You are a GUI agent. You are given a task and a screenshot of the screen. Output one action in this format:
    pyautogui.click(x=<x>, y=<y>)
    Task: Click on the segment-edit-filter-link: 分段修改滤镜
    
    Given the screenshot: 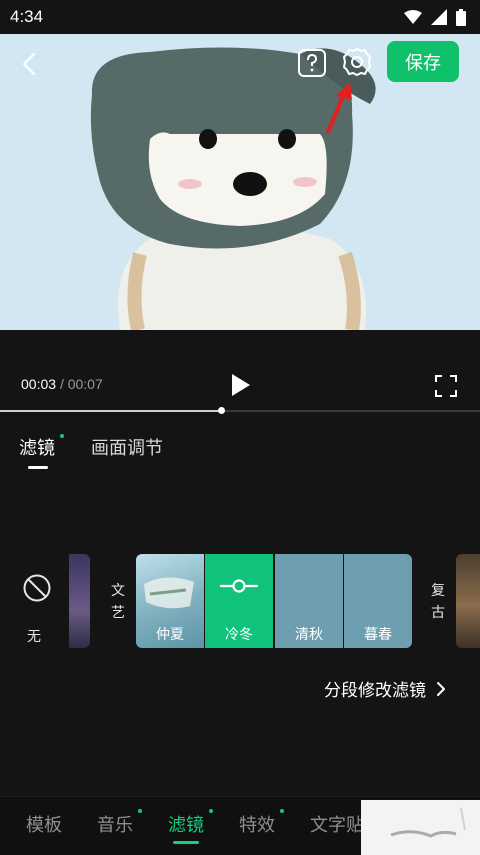 What is the action you would take?
    pyautogui.click(x=385, y=688)
    